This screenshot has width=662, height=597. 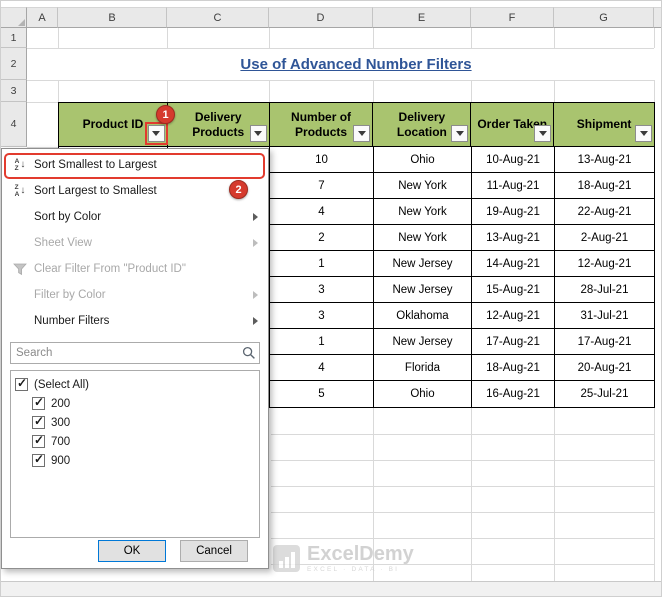 What do you see at coordinates (165, 114) in the screenshot?
I see `step-1-badge: 1` at bounding box center [165, 114].